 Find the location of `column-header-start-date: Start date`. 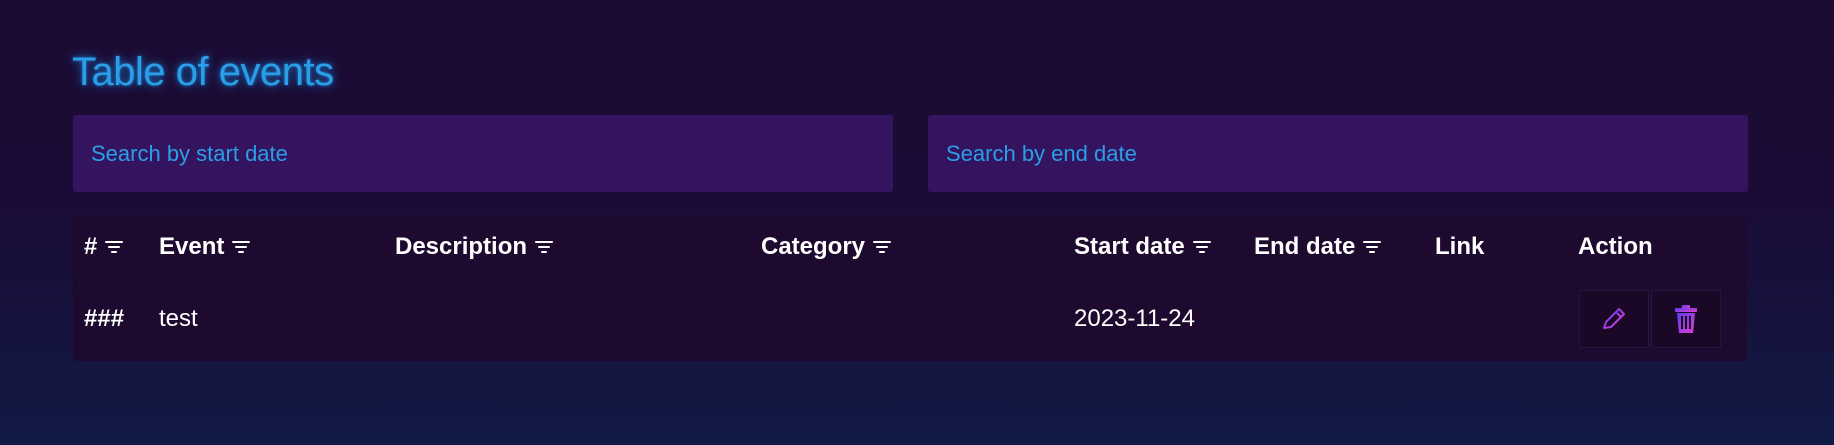

column-header-start-date: Start date is located at coordinates (1142, 247).